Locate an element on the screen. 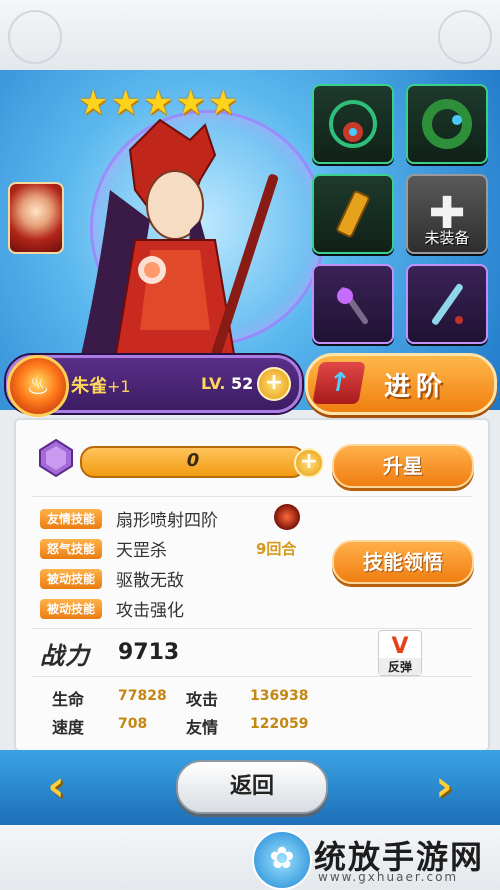 Image resolution: width=500 pixels, height=890 pixels. advance-arrow-icon: ↑ is located at coordinates (339, 383).